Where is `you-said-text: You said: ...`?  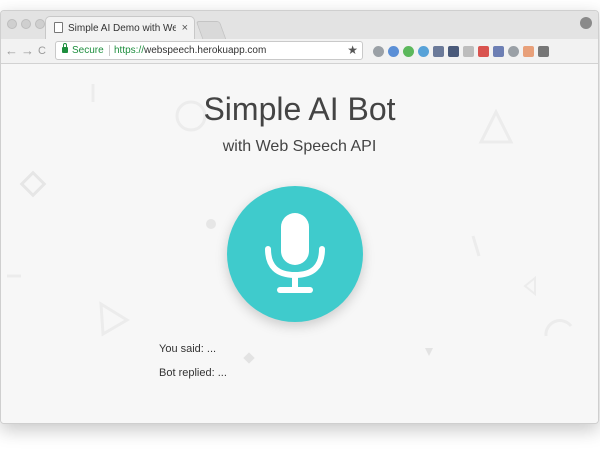 you-said-text: You said: ... is located at coordinates (188, 349).